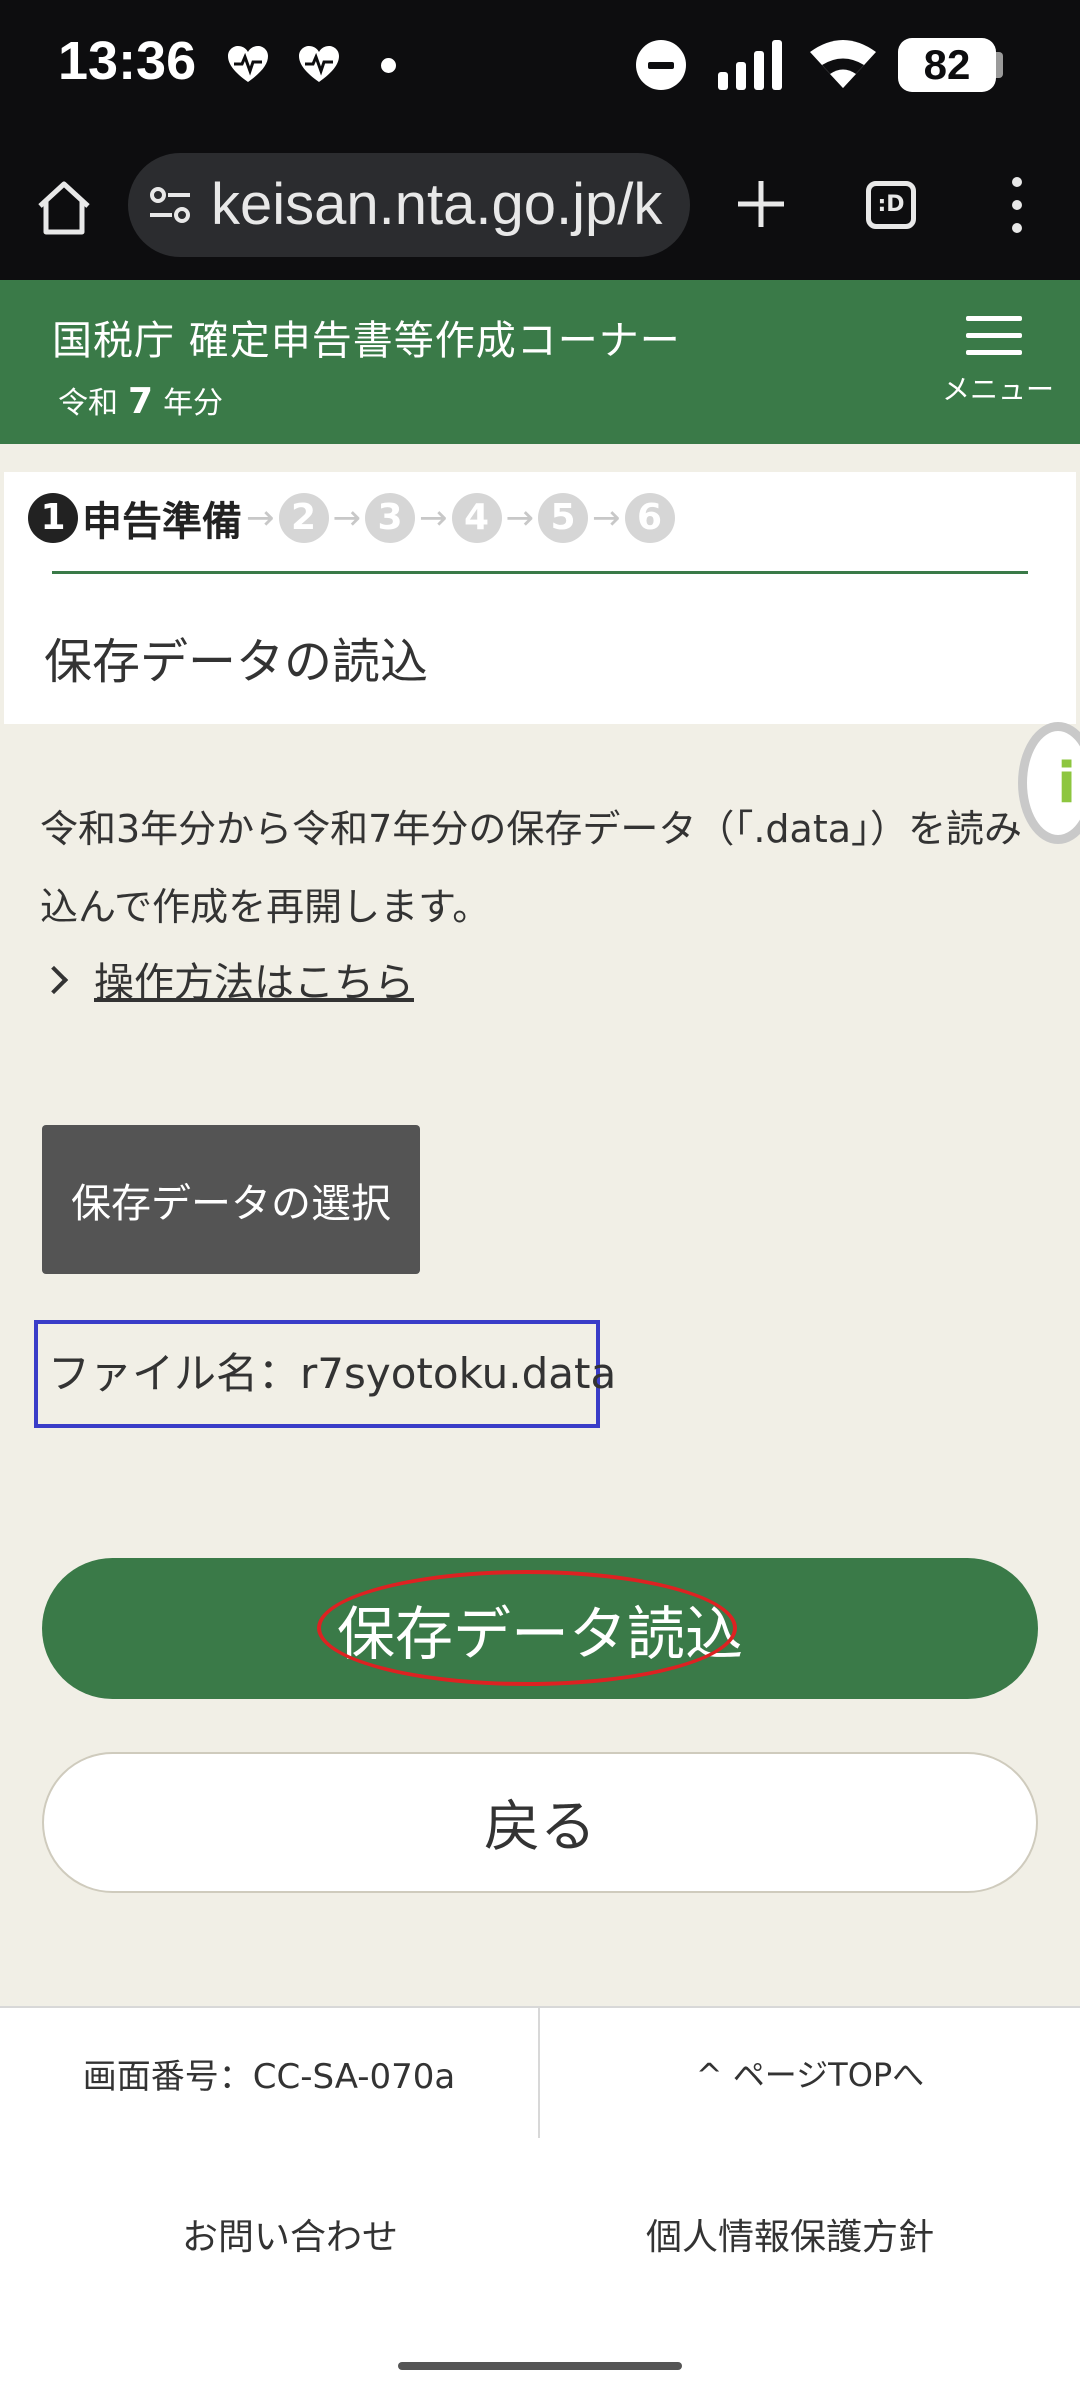 The height and width of the screenshot is (2400, 1080). Describe the element at coordinates (236, 662) in the screenshot. I see `page-title: 保存データの読込` at that location.